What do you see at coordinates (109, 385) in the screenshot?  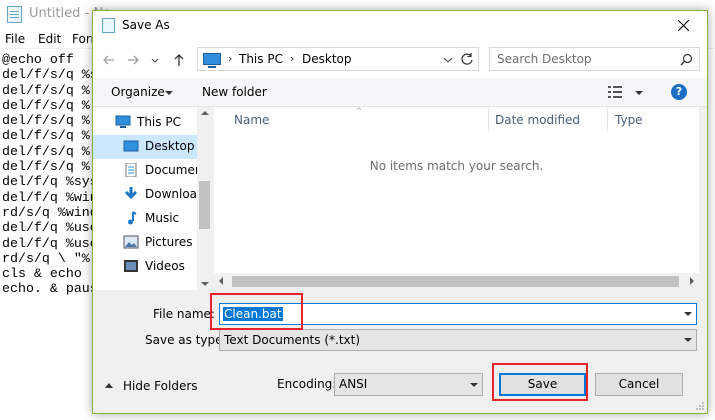 I see `chevron-up-icon` at bounding box center [109, 385].